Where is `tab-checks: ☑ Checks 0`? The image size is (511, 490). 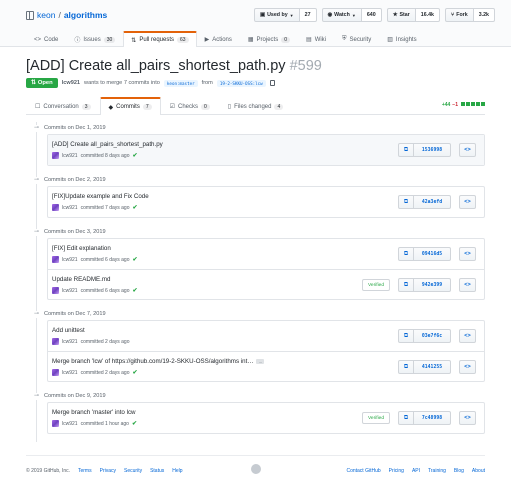
tab-checks: ☑ Checks 0 is located at coordinates (190, 106).